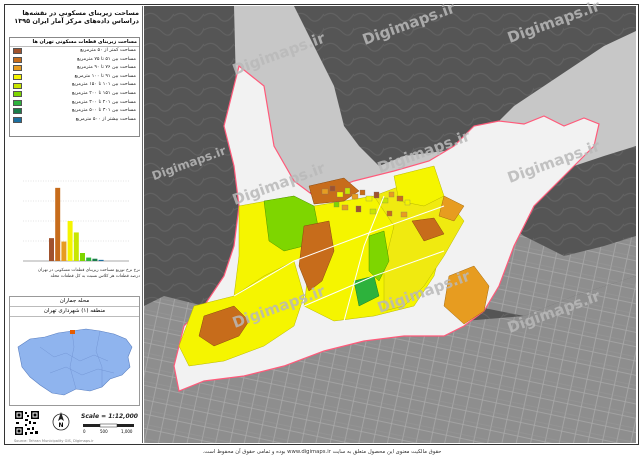 This screenshot has width=643, height=461. What do you see at coordinates (103, 102) in the screenshot?
I see `legend-label: مساحت بین ۲۰۱ تا ۳۰۰ مترمربع` at bounding box center [103, 102].